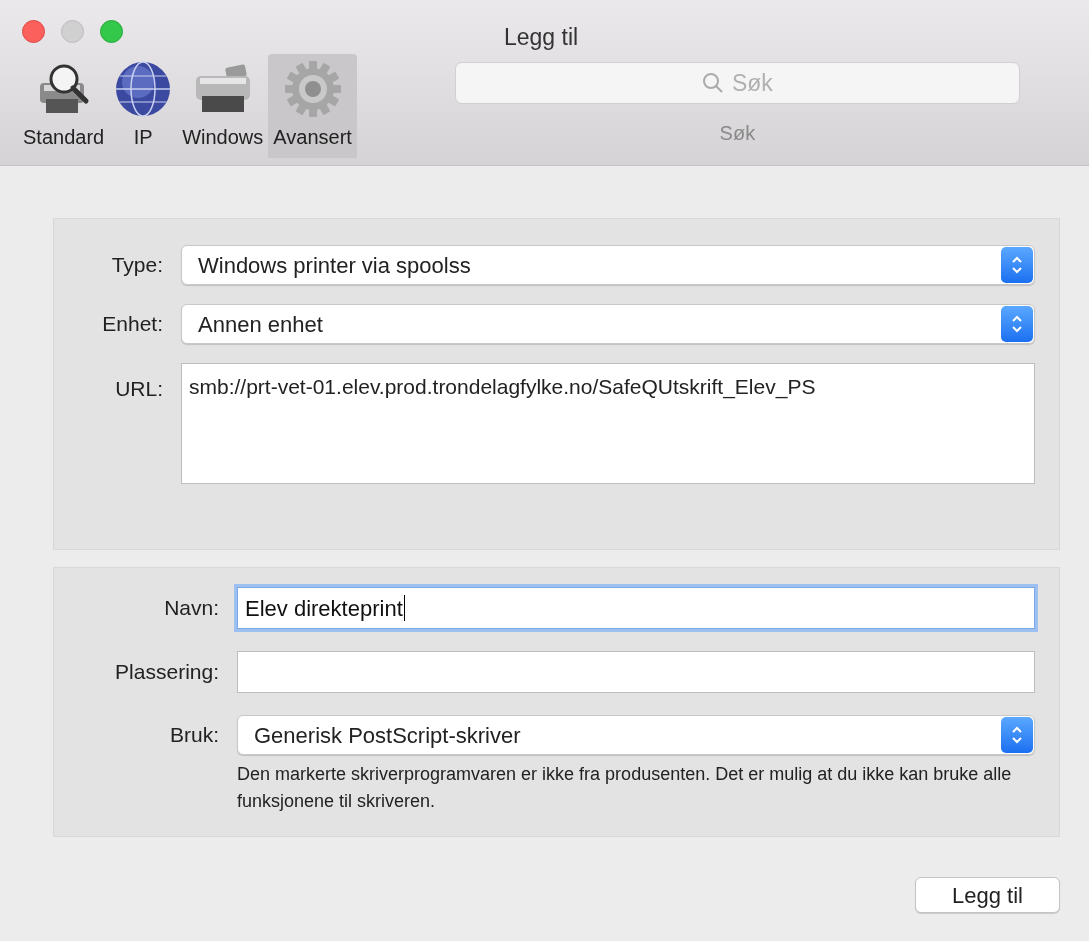 The image size is (1089, 941). Describe the element at coordinates (712, 83) in the screenshot. I see `search-icon` at that location.